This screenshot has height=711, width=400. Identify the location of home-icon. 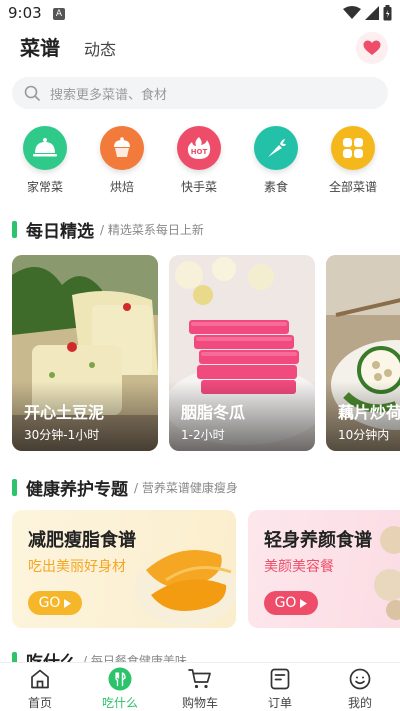
(40, 679).